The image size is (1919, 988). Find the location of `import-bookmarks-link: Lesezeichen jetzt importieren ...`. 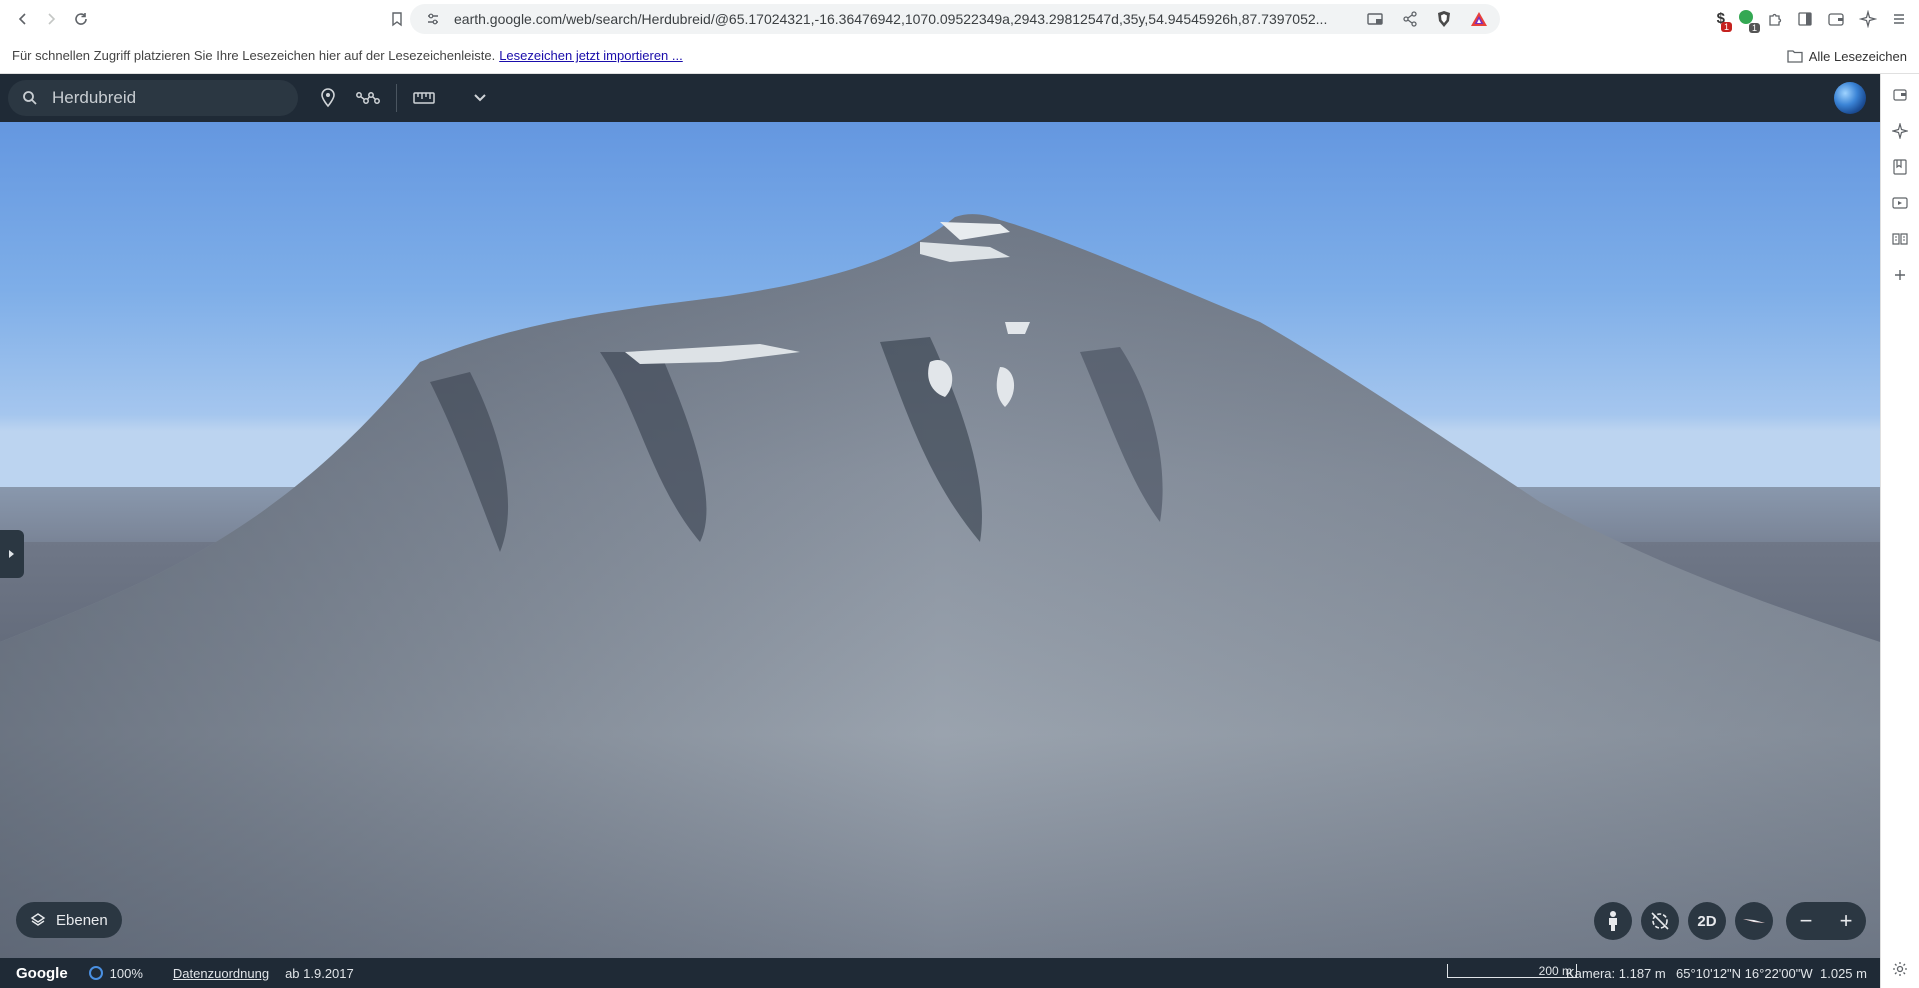

import-bookmarks-link: Lesezeichen jetzt importieren ... is located at coordinates (591, 55).